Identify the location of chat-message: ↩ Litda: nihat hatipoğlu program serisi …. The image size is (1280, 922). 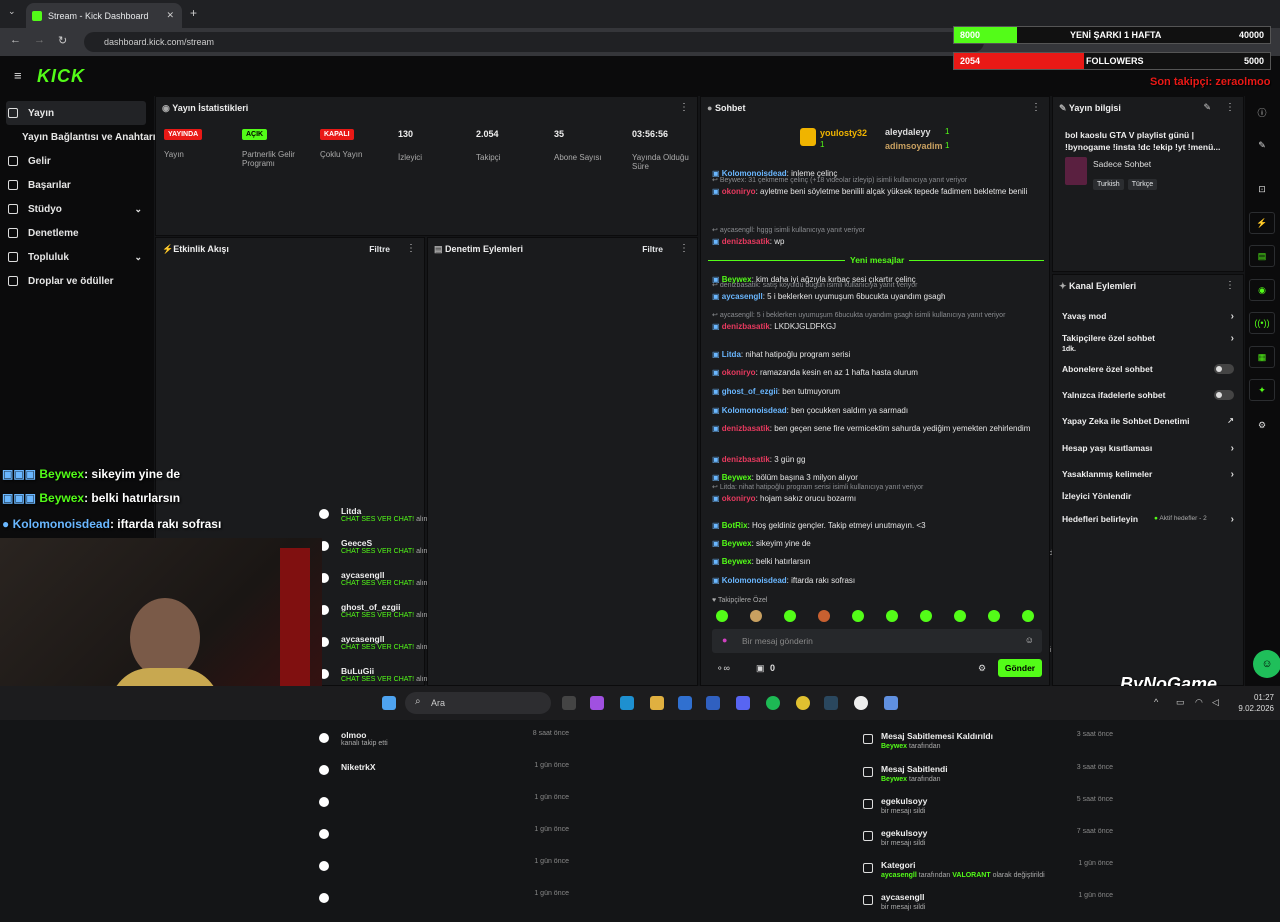
(877, 493).